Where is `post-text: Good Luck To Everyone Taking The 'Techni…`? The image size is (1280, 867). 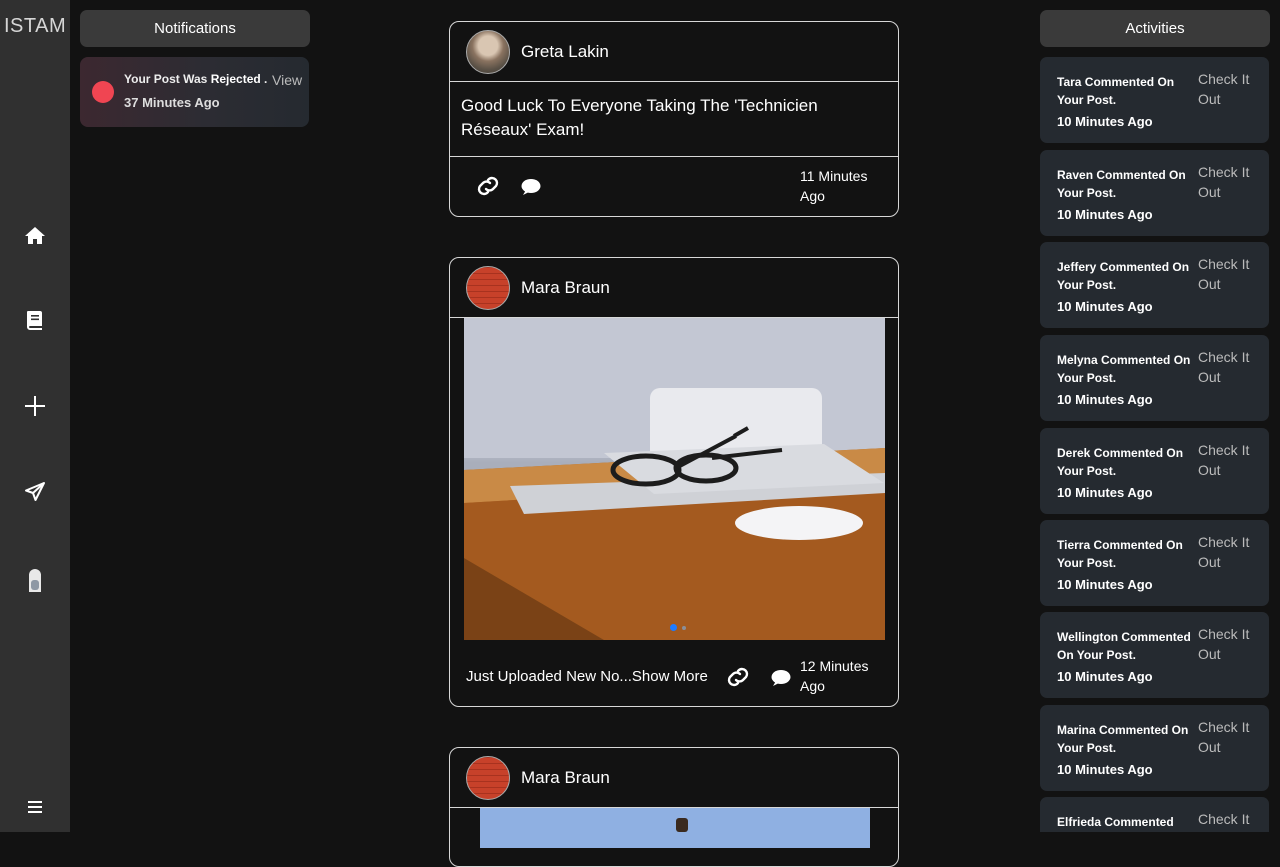 post-text: Good Luck To Everyone Taking The 'Techni… is located at coordinates (674, 119).